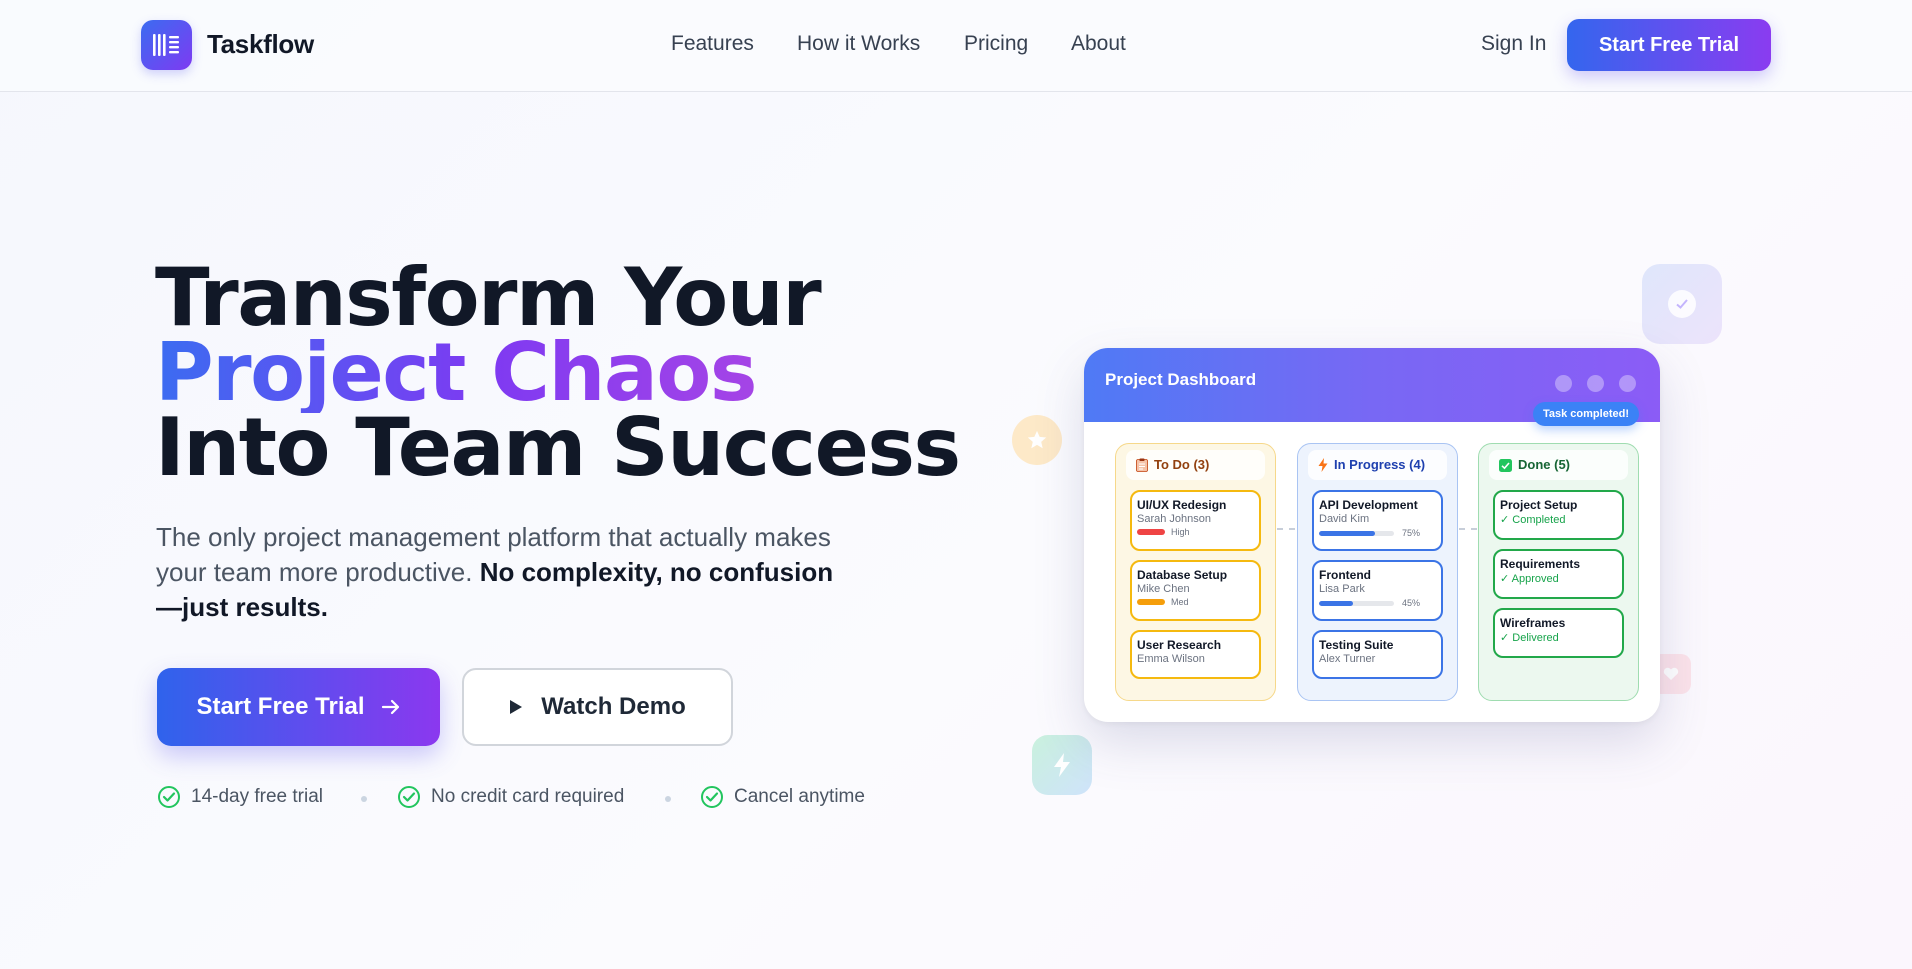 This screenshot has height=969, width=1912. Describe the element at coordinates (1182, 505) in the screenshot. I see `task-title: UI/UX Redesign` at that location.